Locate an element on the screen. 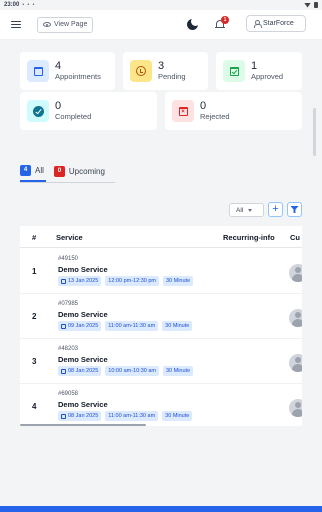 This screenshot has height=512, width=322. appointment-id: #48203 is located at coordinates (68, 349).